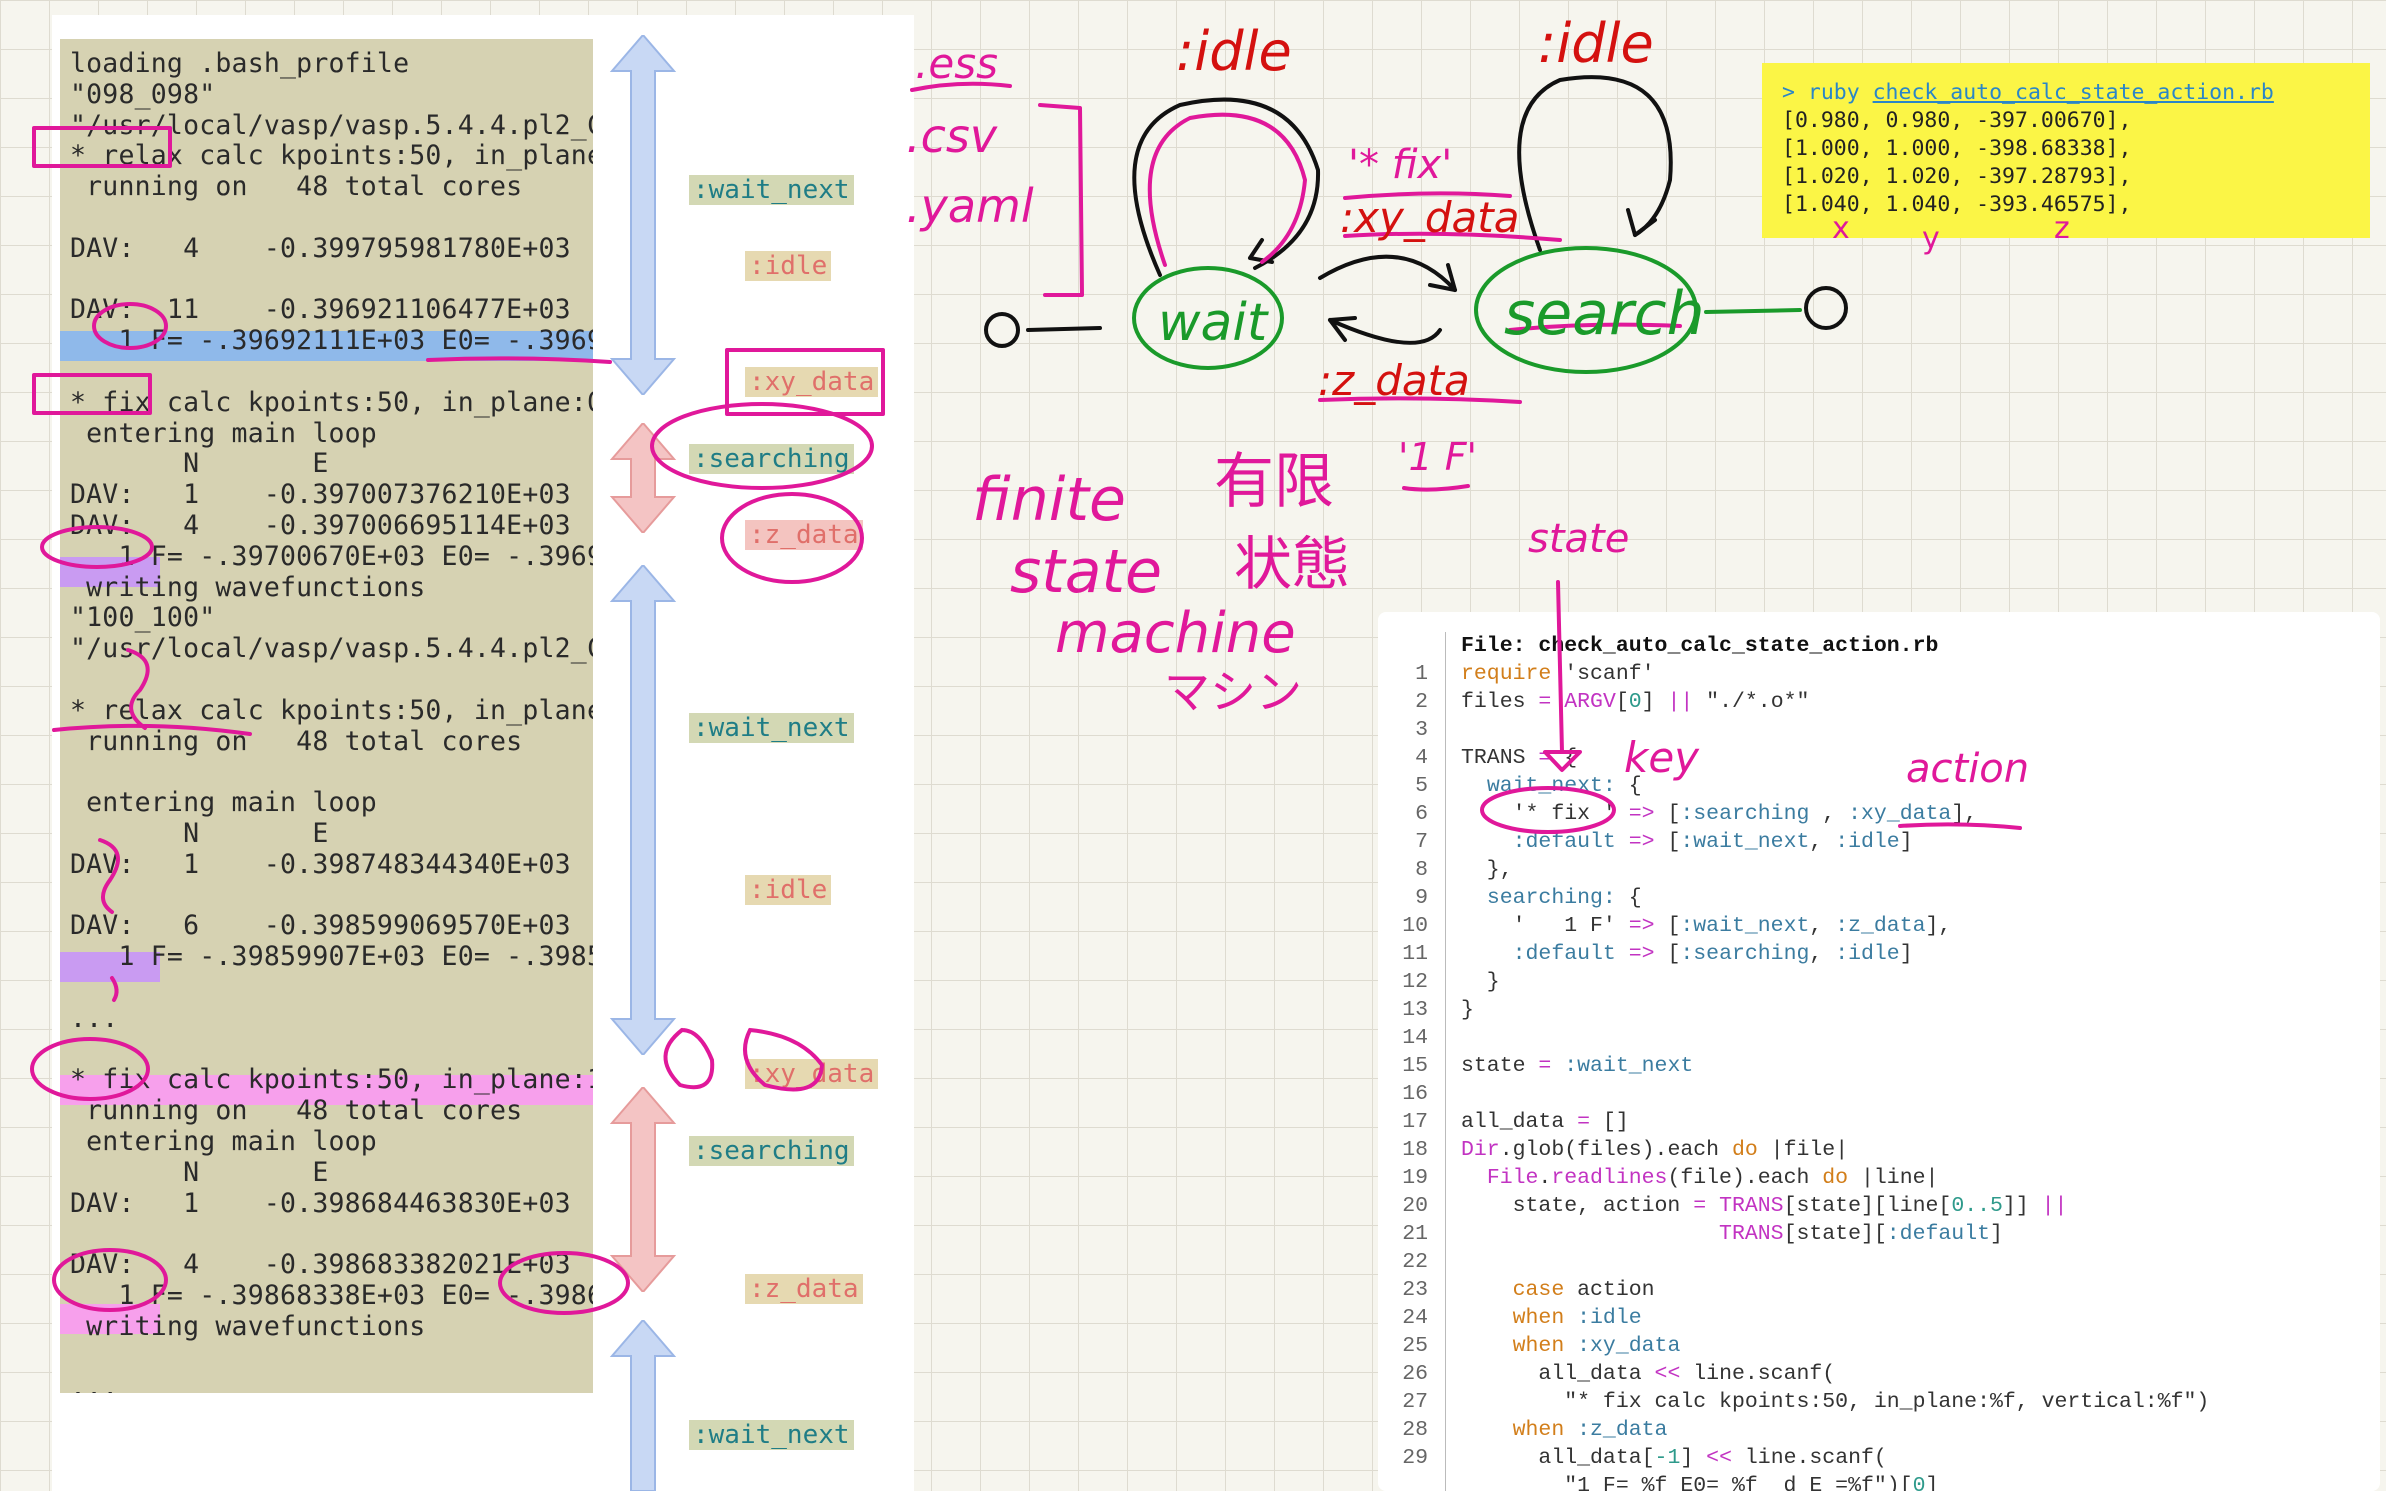 Image resolution: width=2386 pixels, height=1491 pixels. Describe the element at coordinates (1510, 1318) in the screenshot. I see `code-line: 24 when :idle` at that location.